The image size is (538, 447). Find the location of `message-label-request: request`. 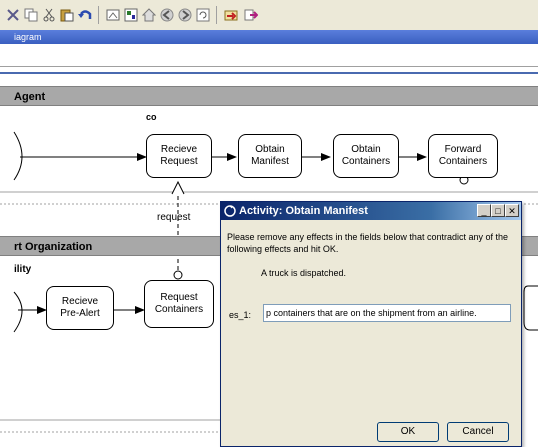

message-label-request: request is located at coordinates (174, 217).